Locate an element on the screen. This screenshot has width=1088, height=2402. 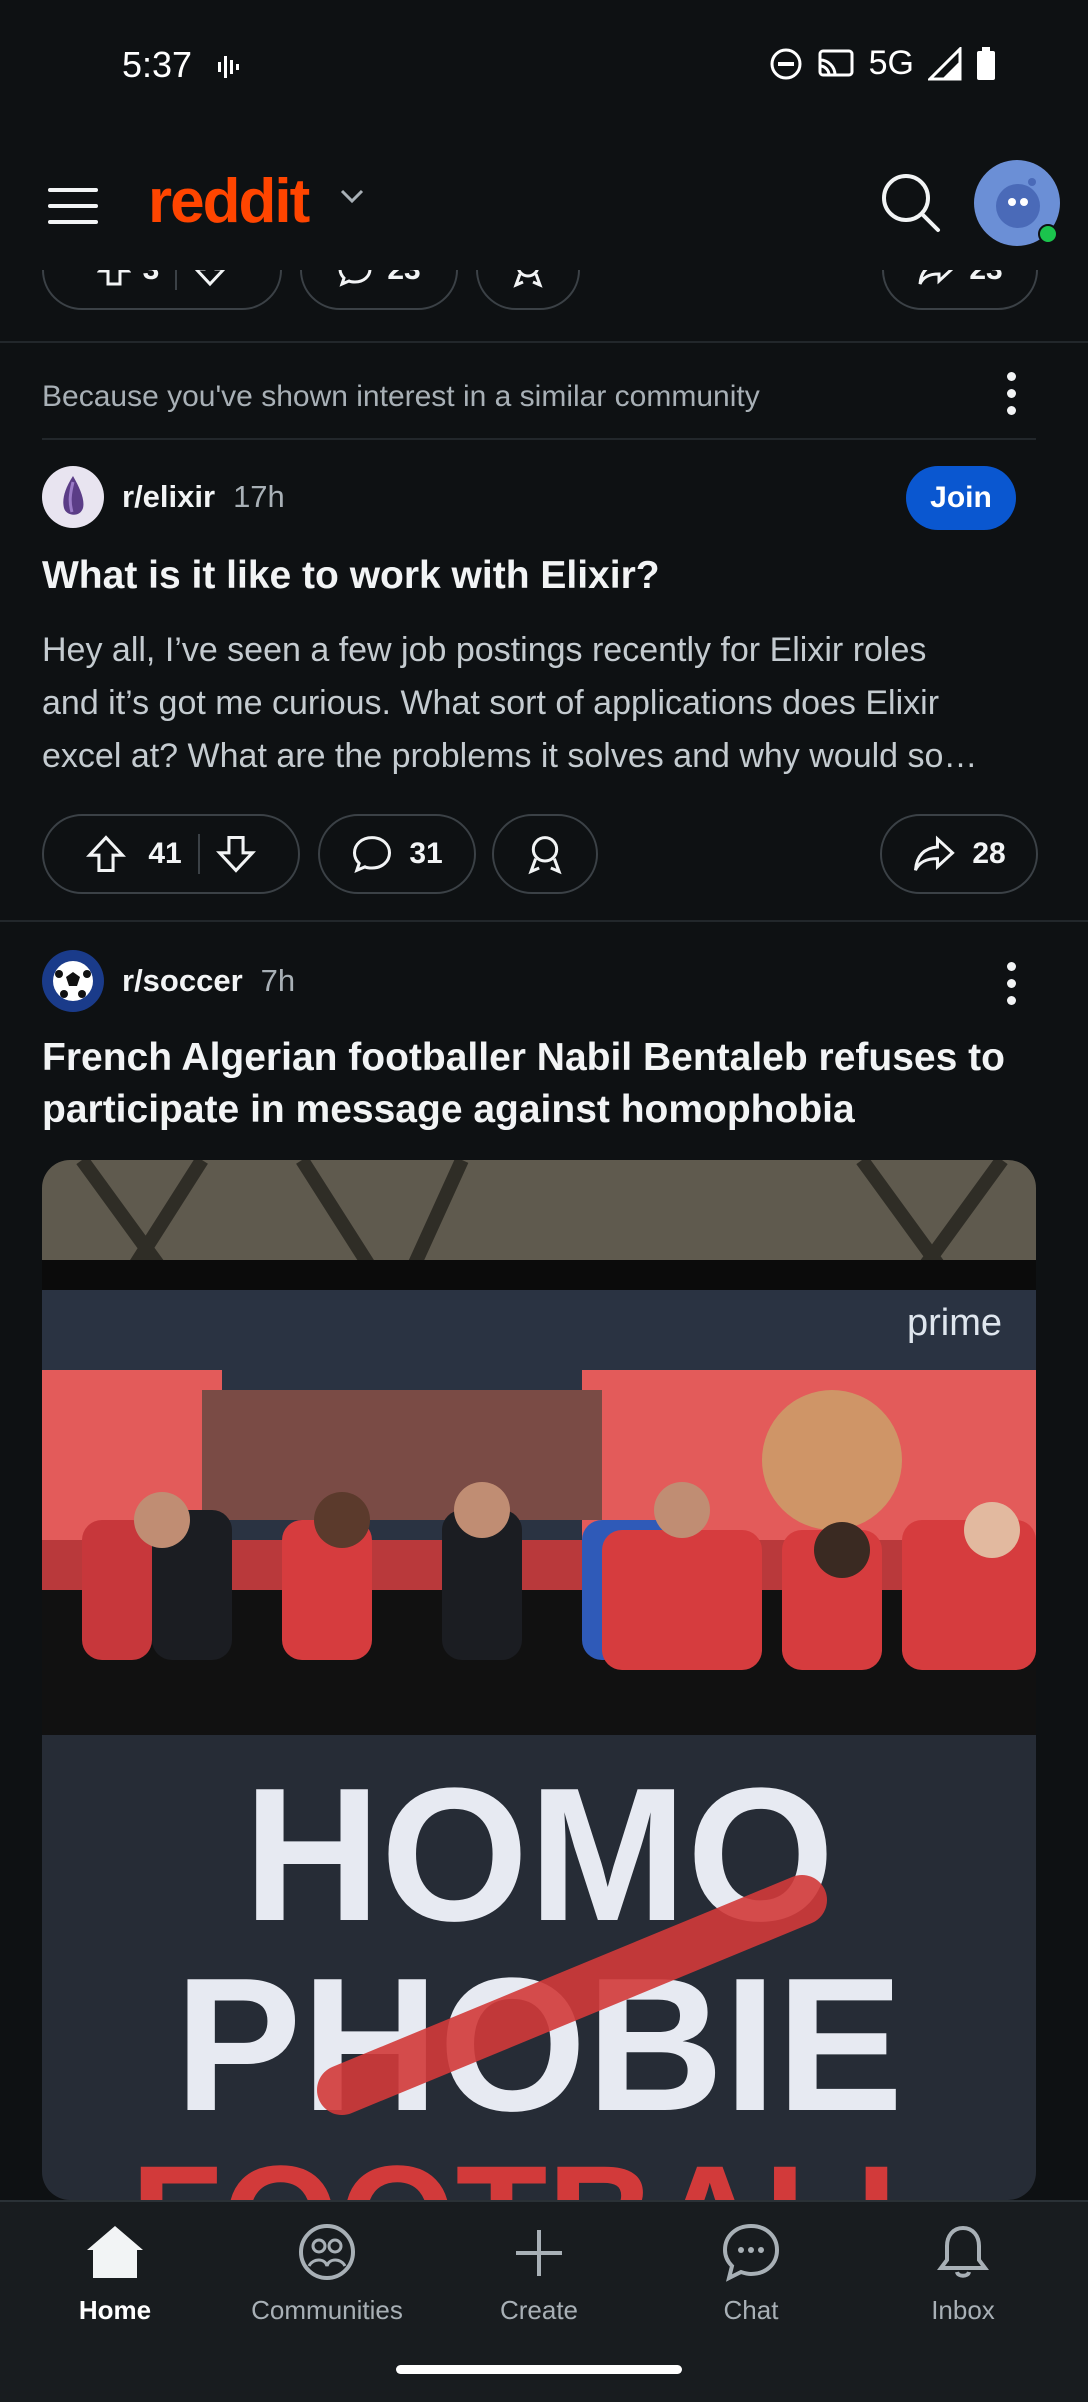
status-time: 5:37 is located at coordinates (157, 64).